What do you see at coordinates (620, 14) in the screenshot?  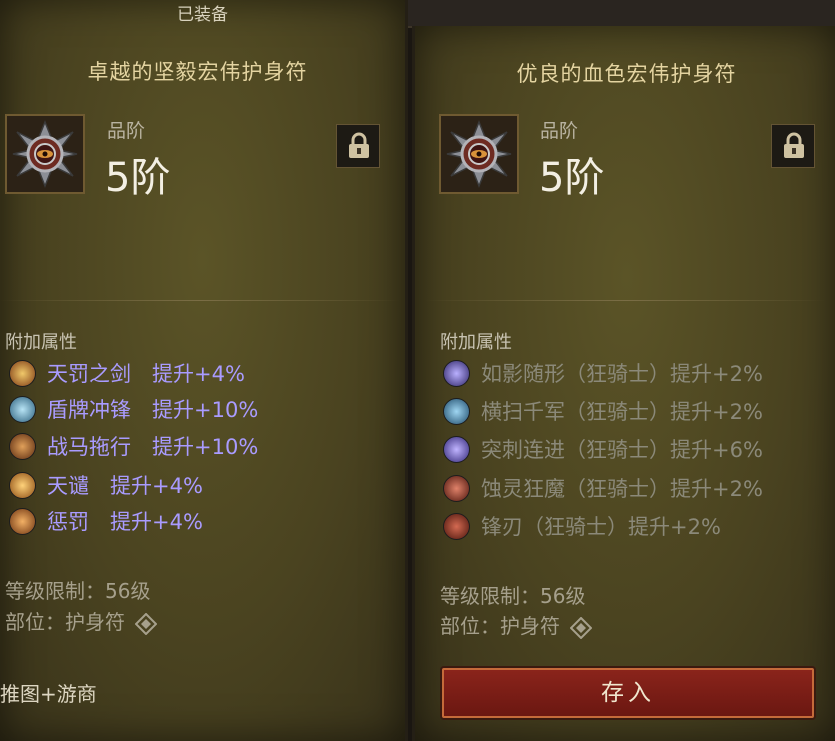 I see `top-bar` at bounding box center [620, 14].